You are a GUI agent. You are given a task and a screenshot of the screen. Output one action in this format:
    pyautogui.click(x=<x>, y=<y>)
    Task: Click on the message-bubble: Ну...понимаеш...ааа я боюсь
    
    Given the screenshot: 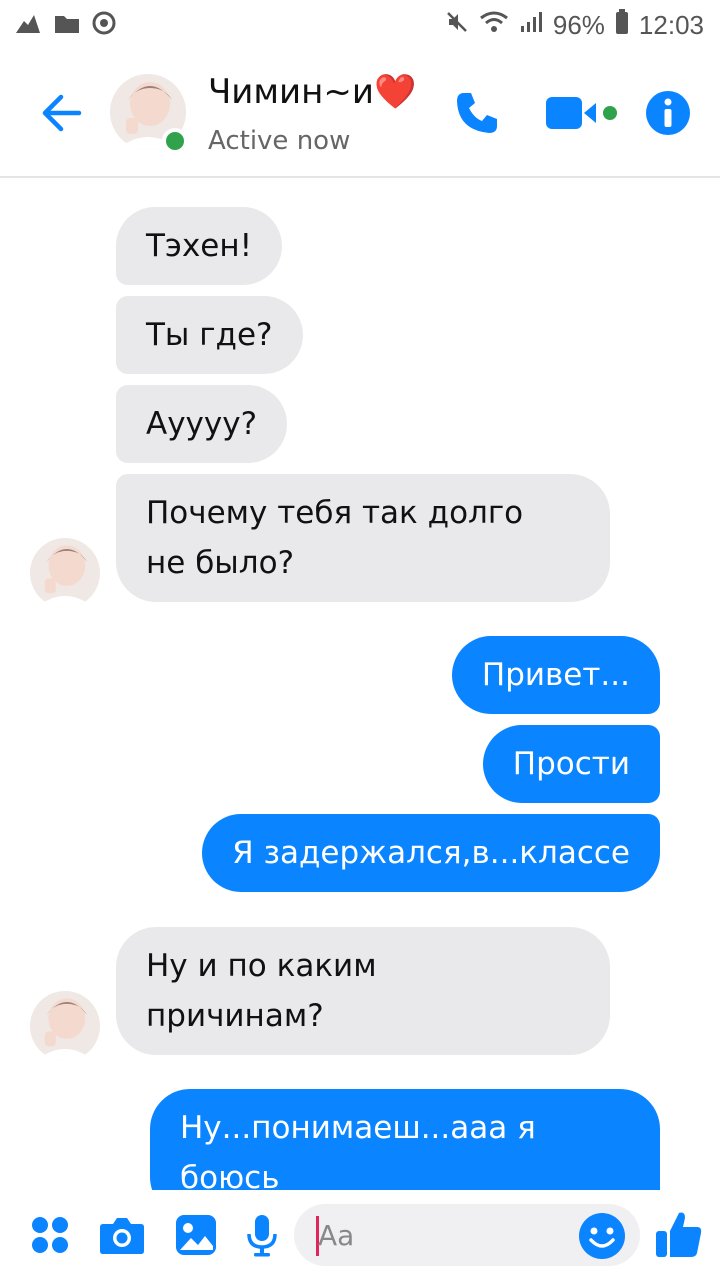 What is the action you would take?
    pyautogui.click(x=405, y=1139)
    